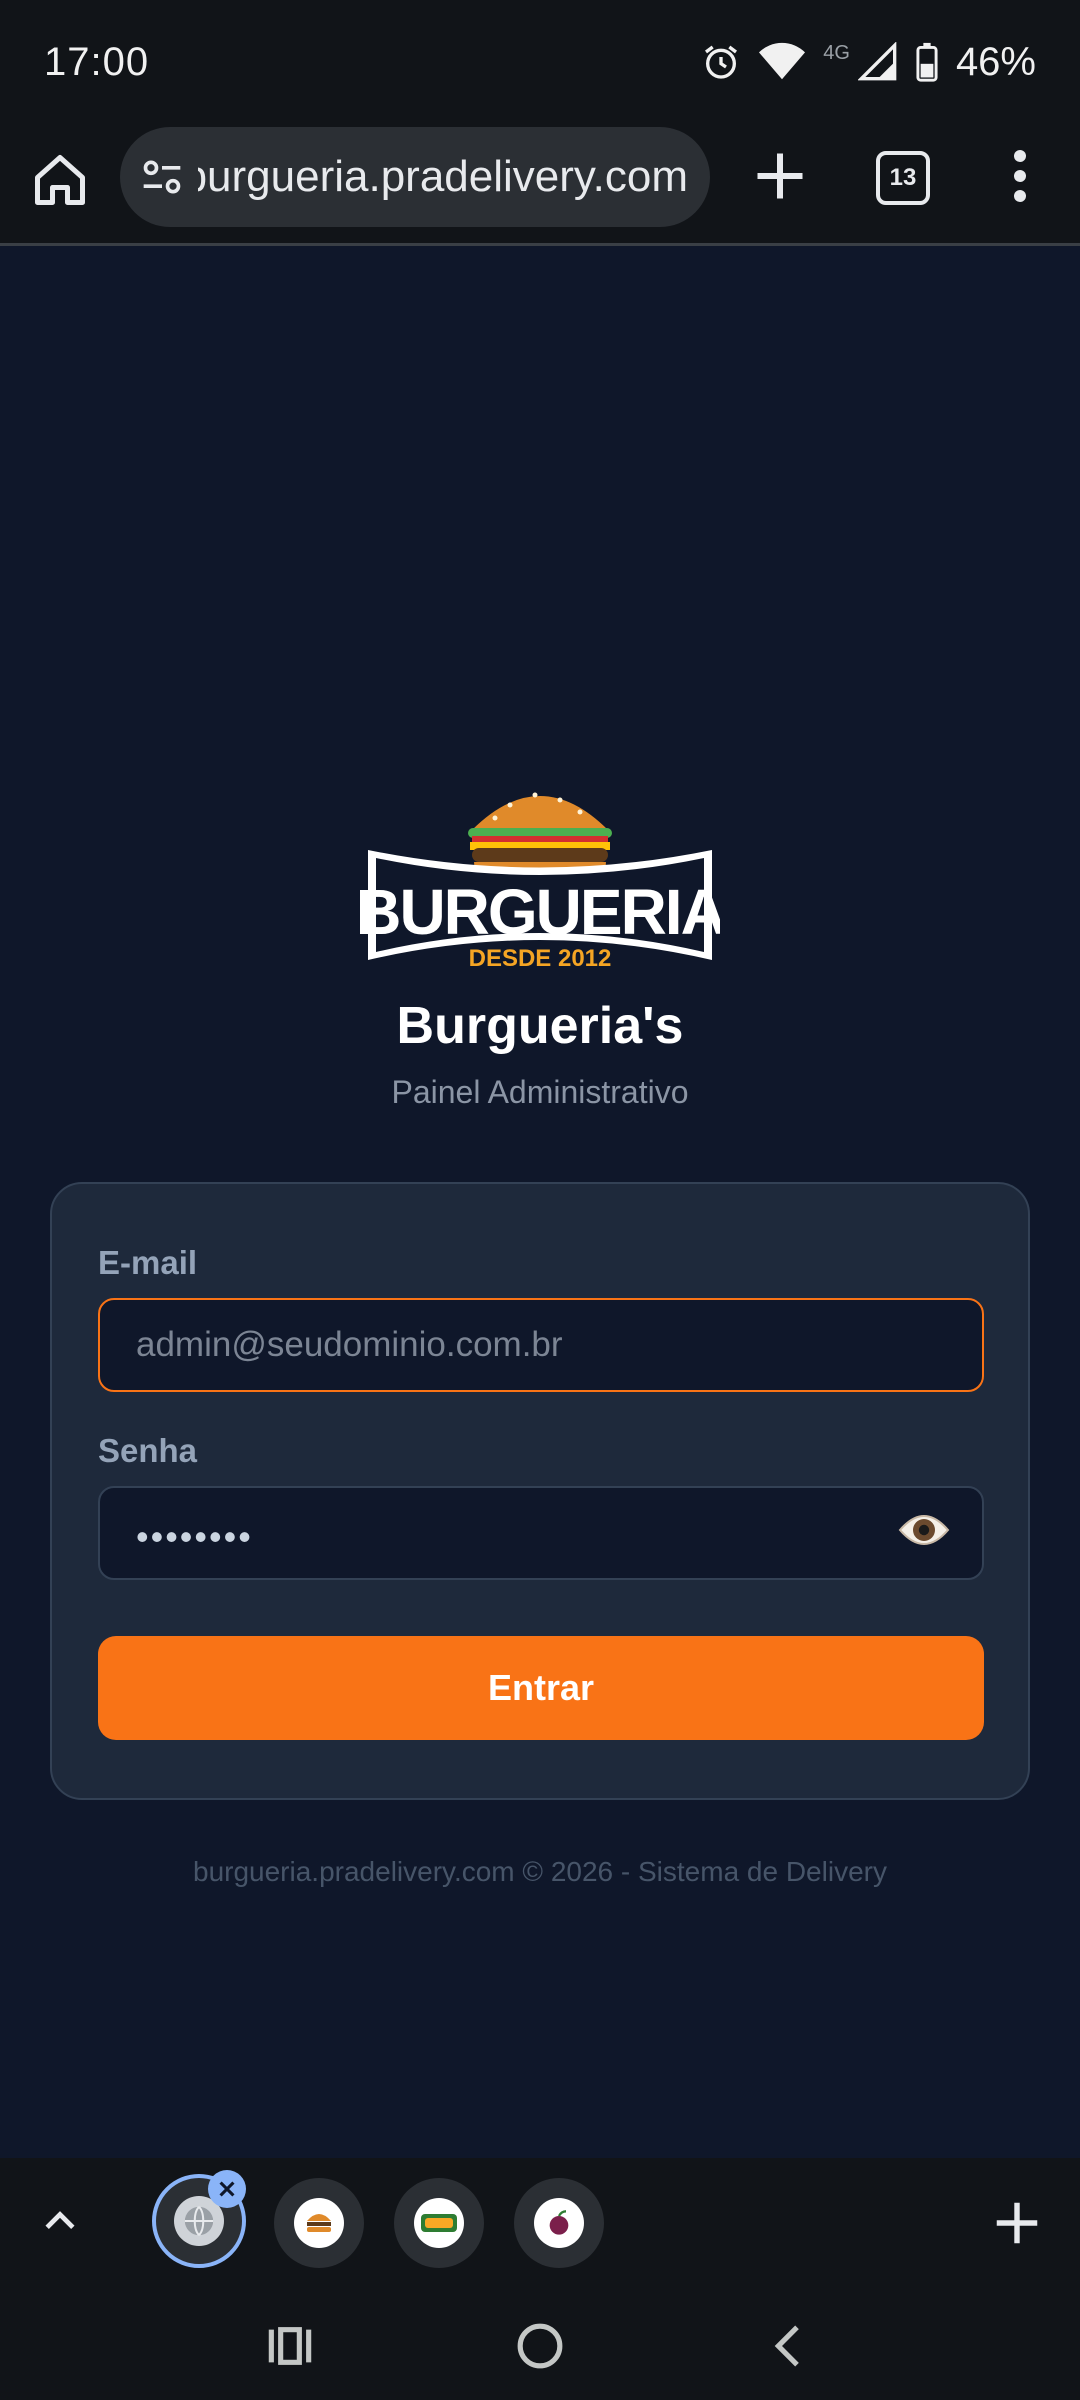 The width and height of the screenshot is (1080, 2400). Describe the element at coordinates (194, 1536) in the screenshot. I see `password-mask: ••••••••` at that location.